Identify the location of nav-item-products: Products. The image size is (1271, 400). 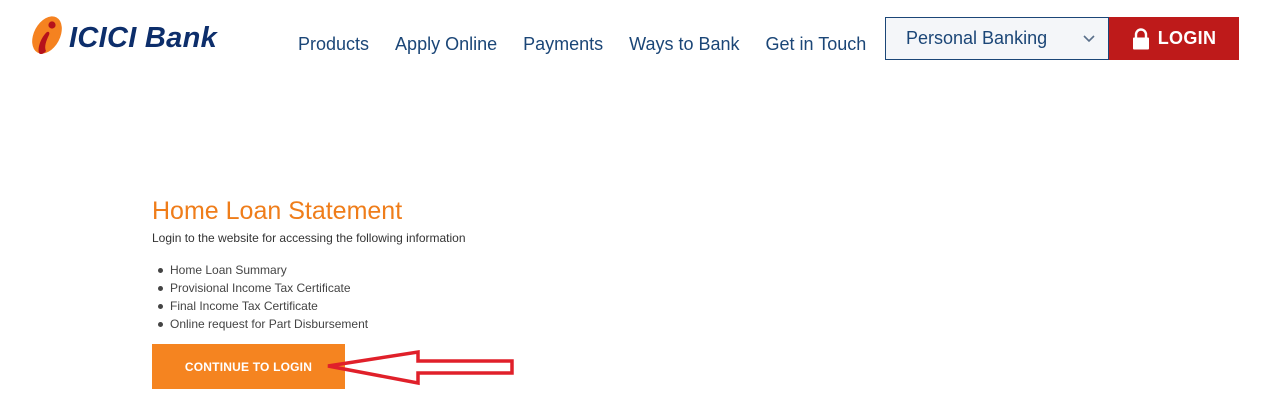
(333, 44).